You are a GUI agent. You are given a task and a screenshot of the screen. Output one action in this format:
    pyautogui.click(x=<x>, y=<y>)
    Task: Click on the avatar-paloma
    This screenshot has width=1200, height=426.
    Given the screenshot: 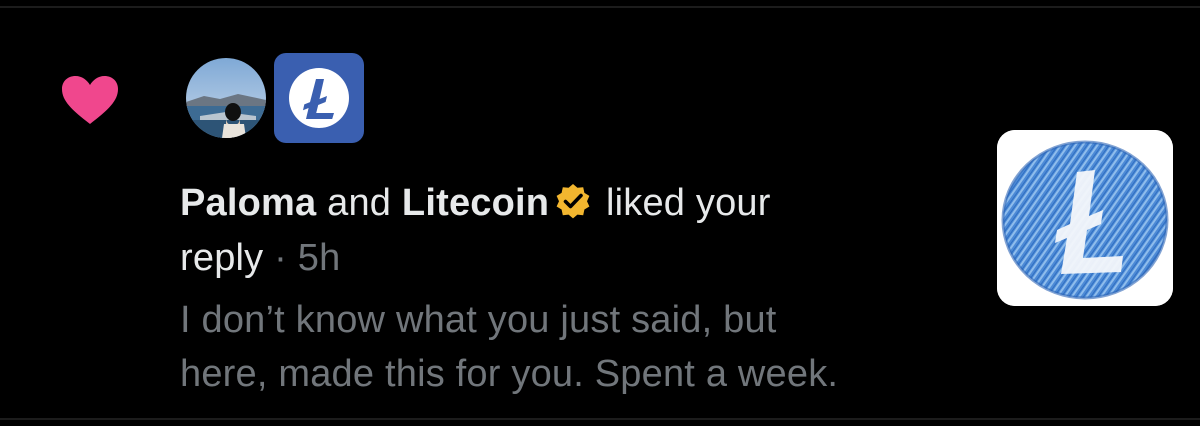 What is the action you would take?
    pyautogui.click(x=226, y=98)
    